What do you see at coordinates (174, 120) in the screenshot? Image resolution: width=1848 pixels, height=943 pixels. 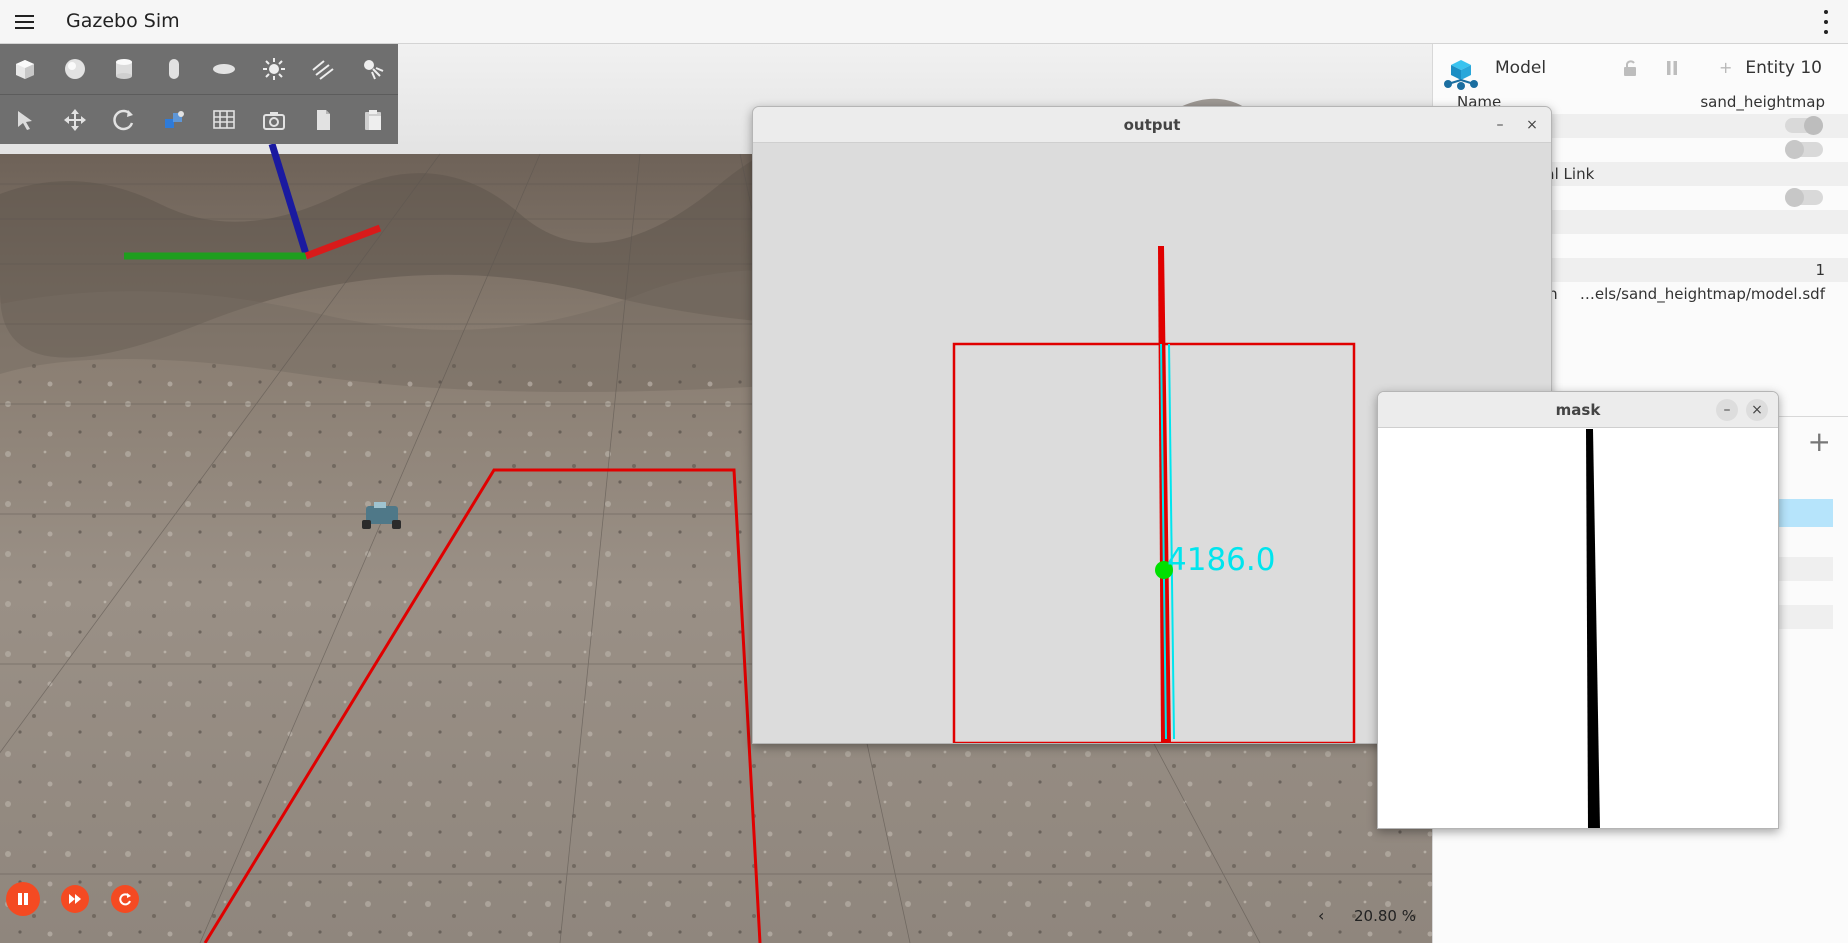 I see `transform-icon` at bounding box center [174, 120].